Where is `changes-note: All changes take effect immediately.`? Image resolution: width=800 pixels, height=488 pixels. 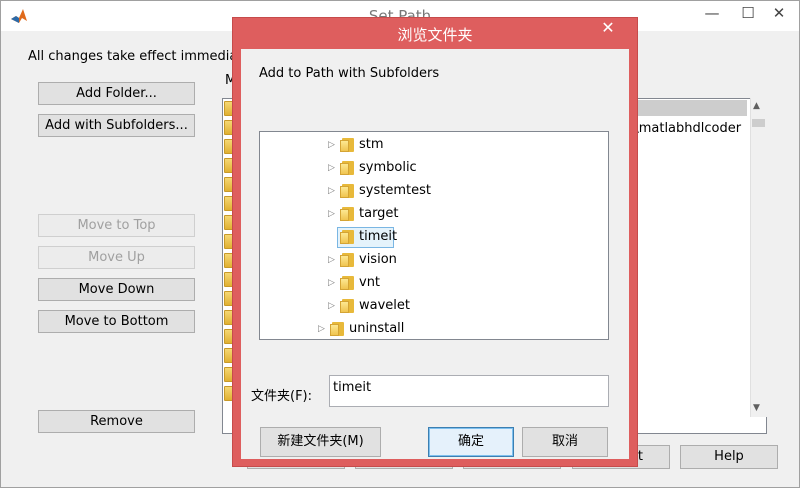 changes-note: All changes take effect immediately. is located at coordinates (146, 56).